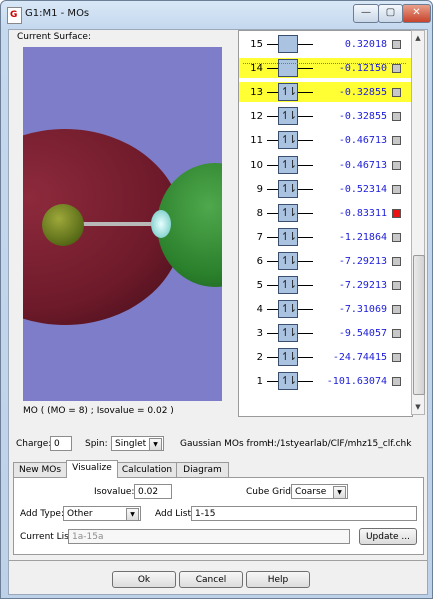 The width and height of the screenshot is (433, 599). What do you see at coordinates (175, 514) in the screenshot?
I see `add-list-label: Add List:` at bounding box center [175, 514].